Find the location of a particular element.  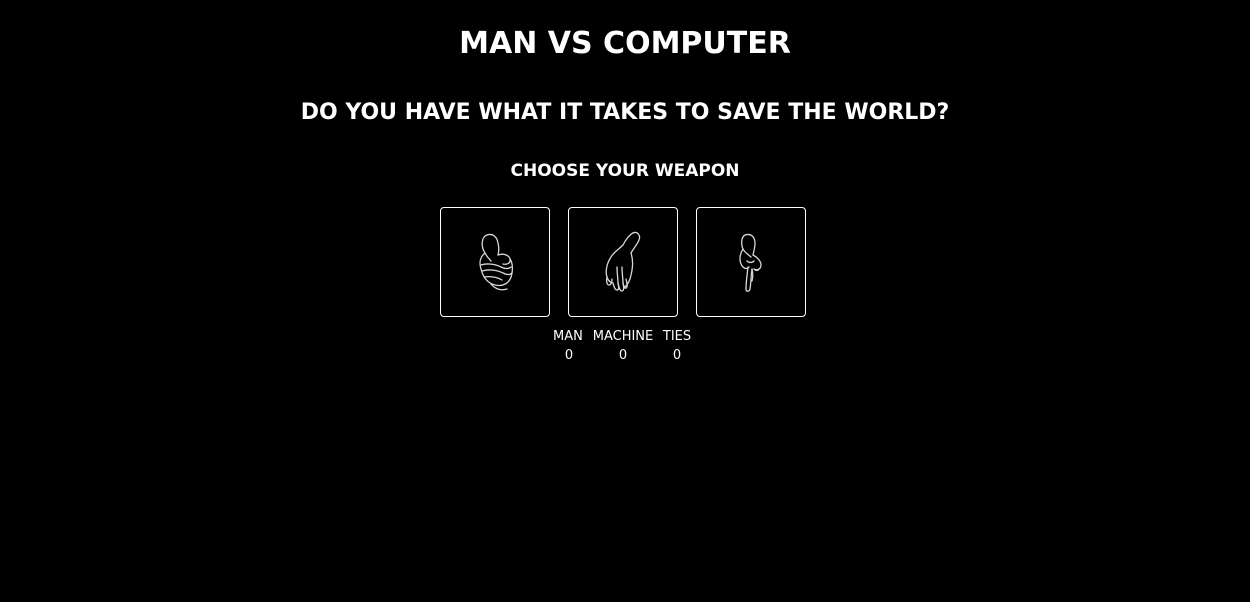

fist-icon is located at coordinates (496, 262).